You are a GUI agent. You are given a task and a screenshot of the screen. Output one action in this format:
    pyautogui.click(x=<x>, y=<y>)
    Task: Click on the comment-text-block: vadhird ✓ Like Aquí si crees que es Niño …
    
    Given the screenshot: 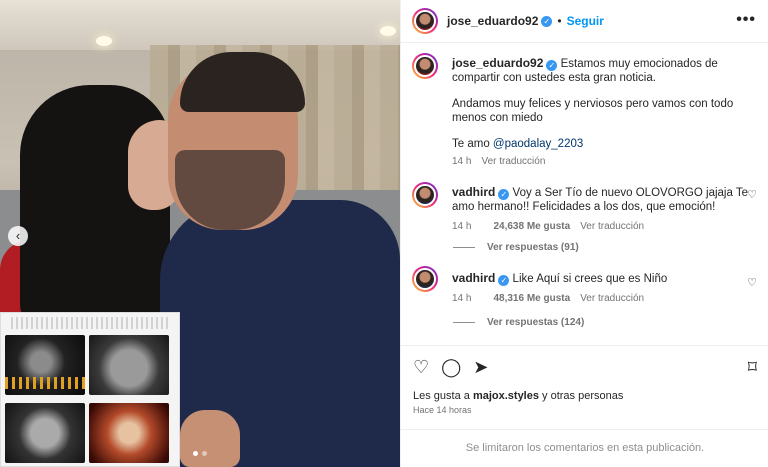 What is the action you would take?
    pyautogui.click(x=602, y=288)
    